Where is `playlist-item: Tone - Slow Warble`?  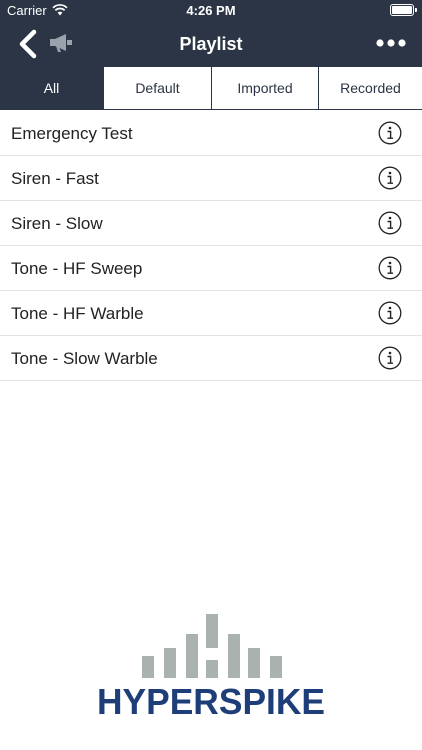
playlist-item: Tone - Slow Warble is located at coordinates (211, 358).